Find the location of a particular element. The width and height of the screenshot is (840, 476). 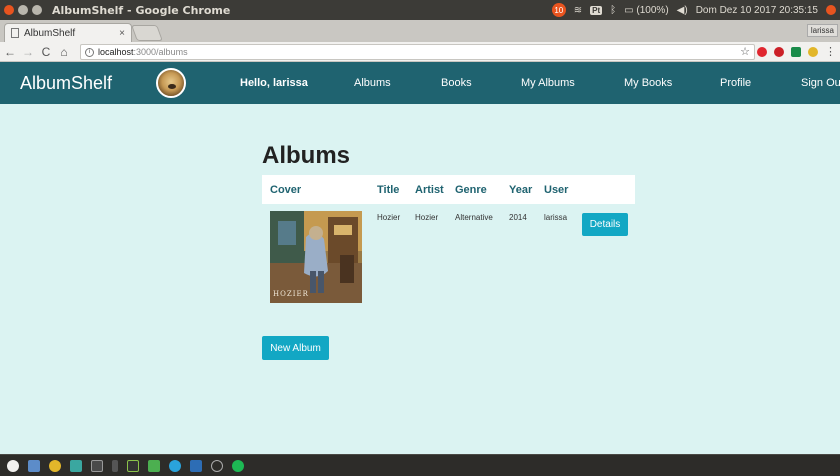

album-artist-cell: Hozier is located at coordinates (427, 217).